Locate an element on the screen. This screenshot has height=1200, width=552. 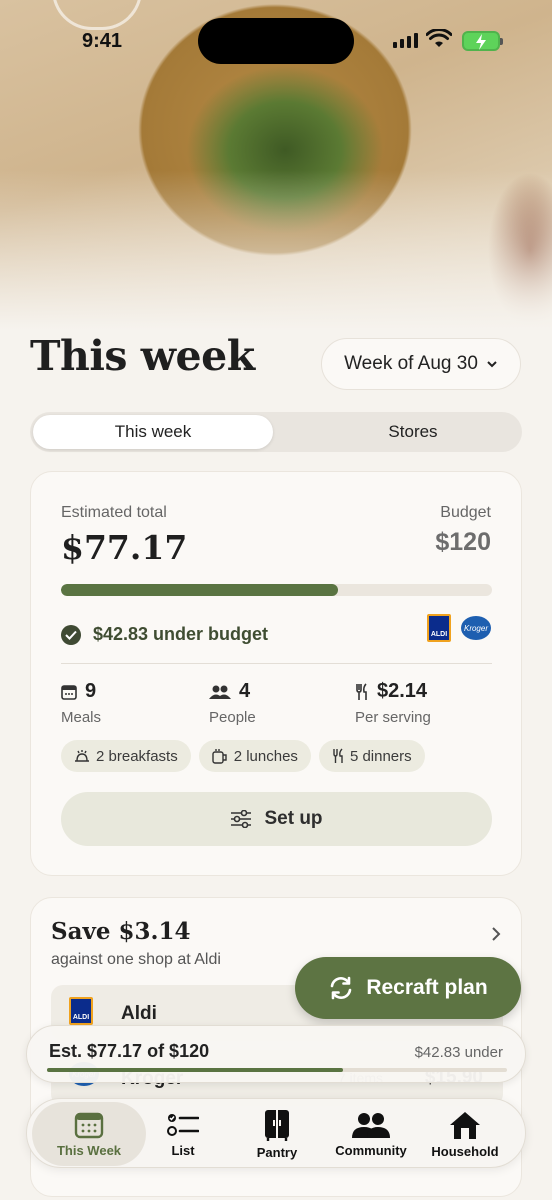
estimated-total-label: Estimated total is located at coordinates (114, 512).